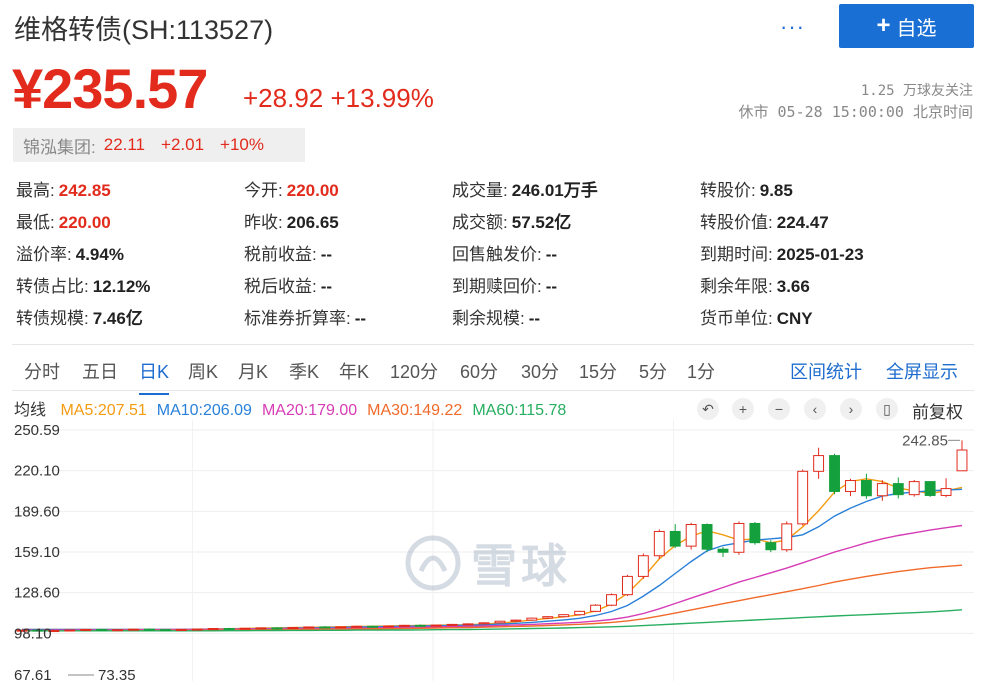 The image size is (981, 681). Describe the element at coordinates (779, 409) in the screenshot. I see `zoom-out-icon: −` at that location.